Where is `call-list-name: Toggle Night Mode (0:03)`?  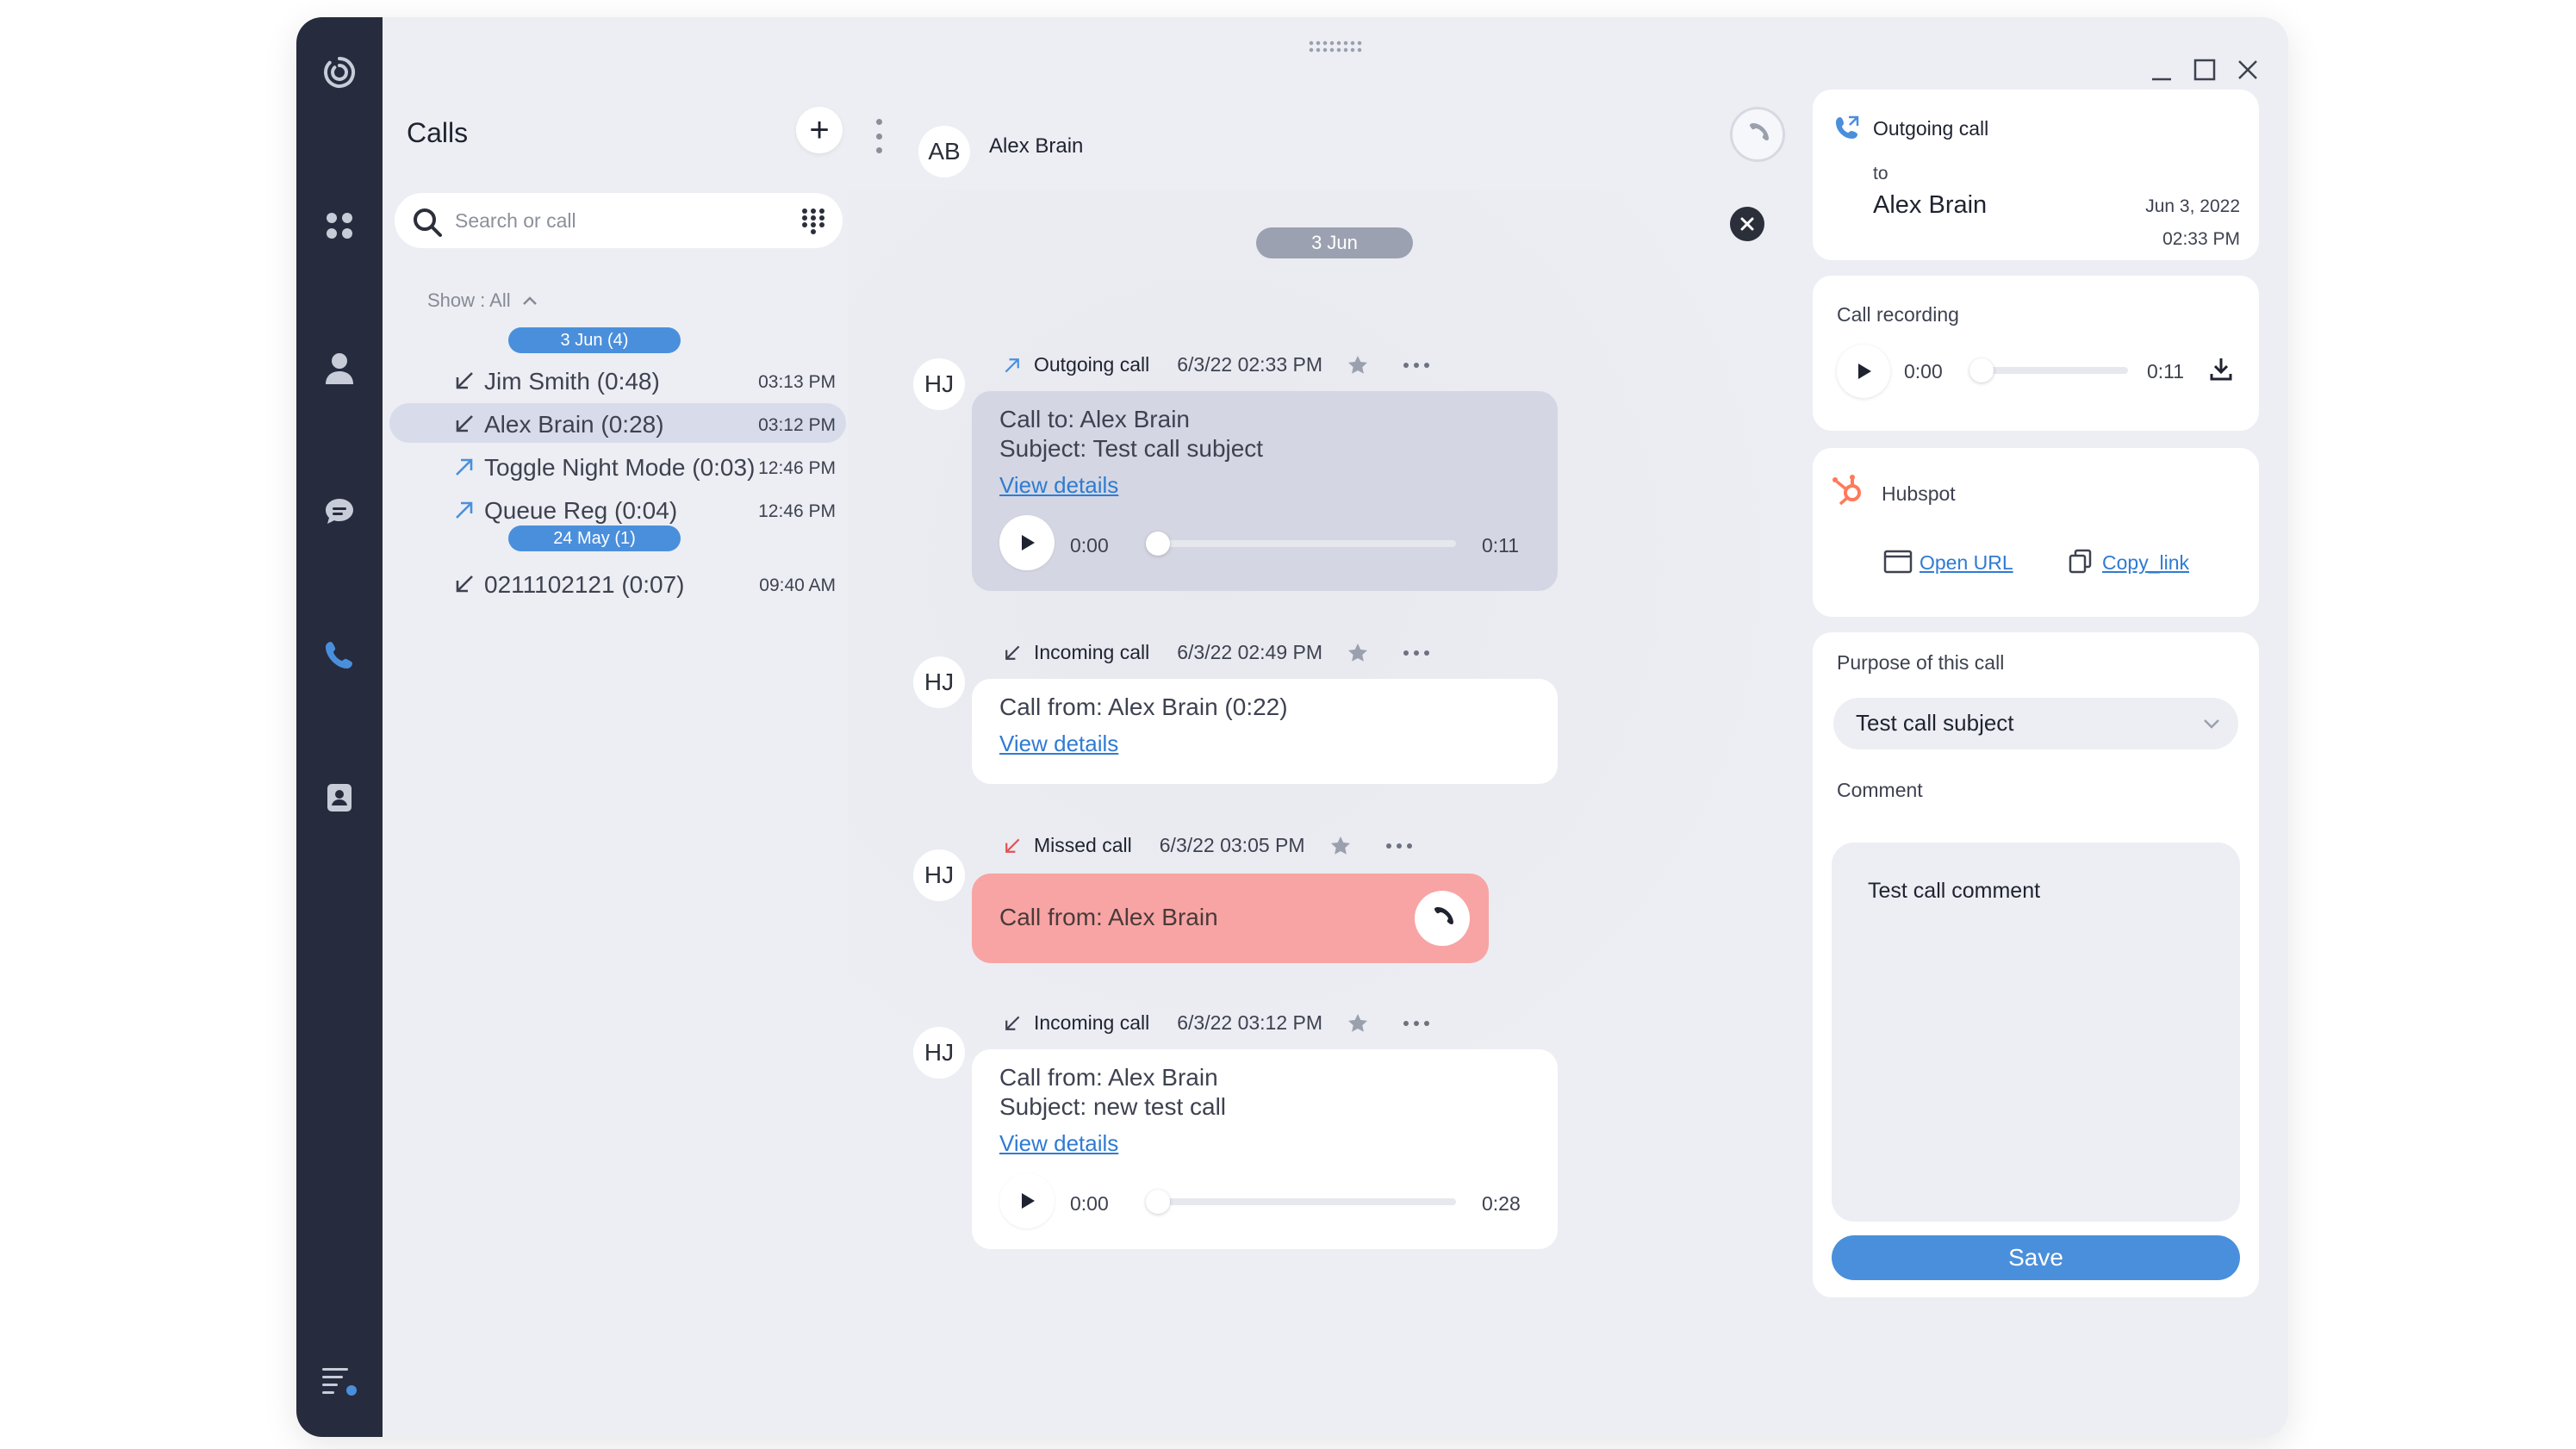 call-list-name: Toggle Night Mode (0:03) is located at coordinates (620, 467).